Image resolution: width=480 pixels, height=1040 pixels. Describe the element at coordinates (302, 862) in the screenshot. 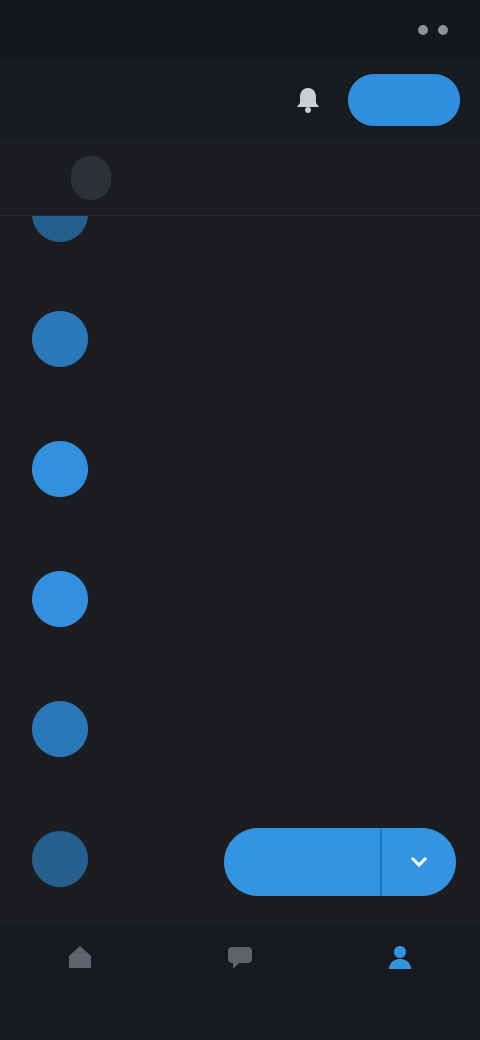

I see `action-main-button` at that location.